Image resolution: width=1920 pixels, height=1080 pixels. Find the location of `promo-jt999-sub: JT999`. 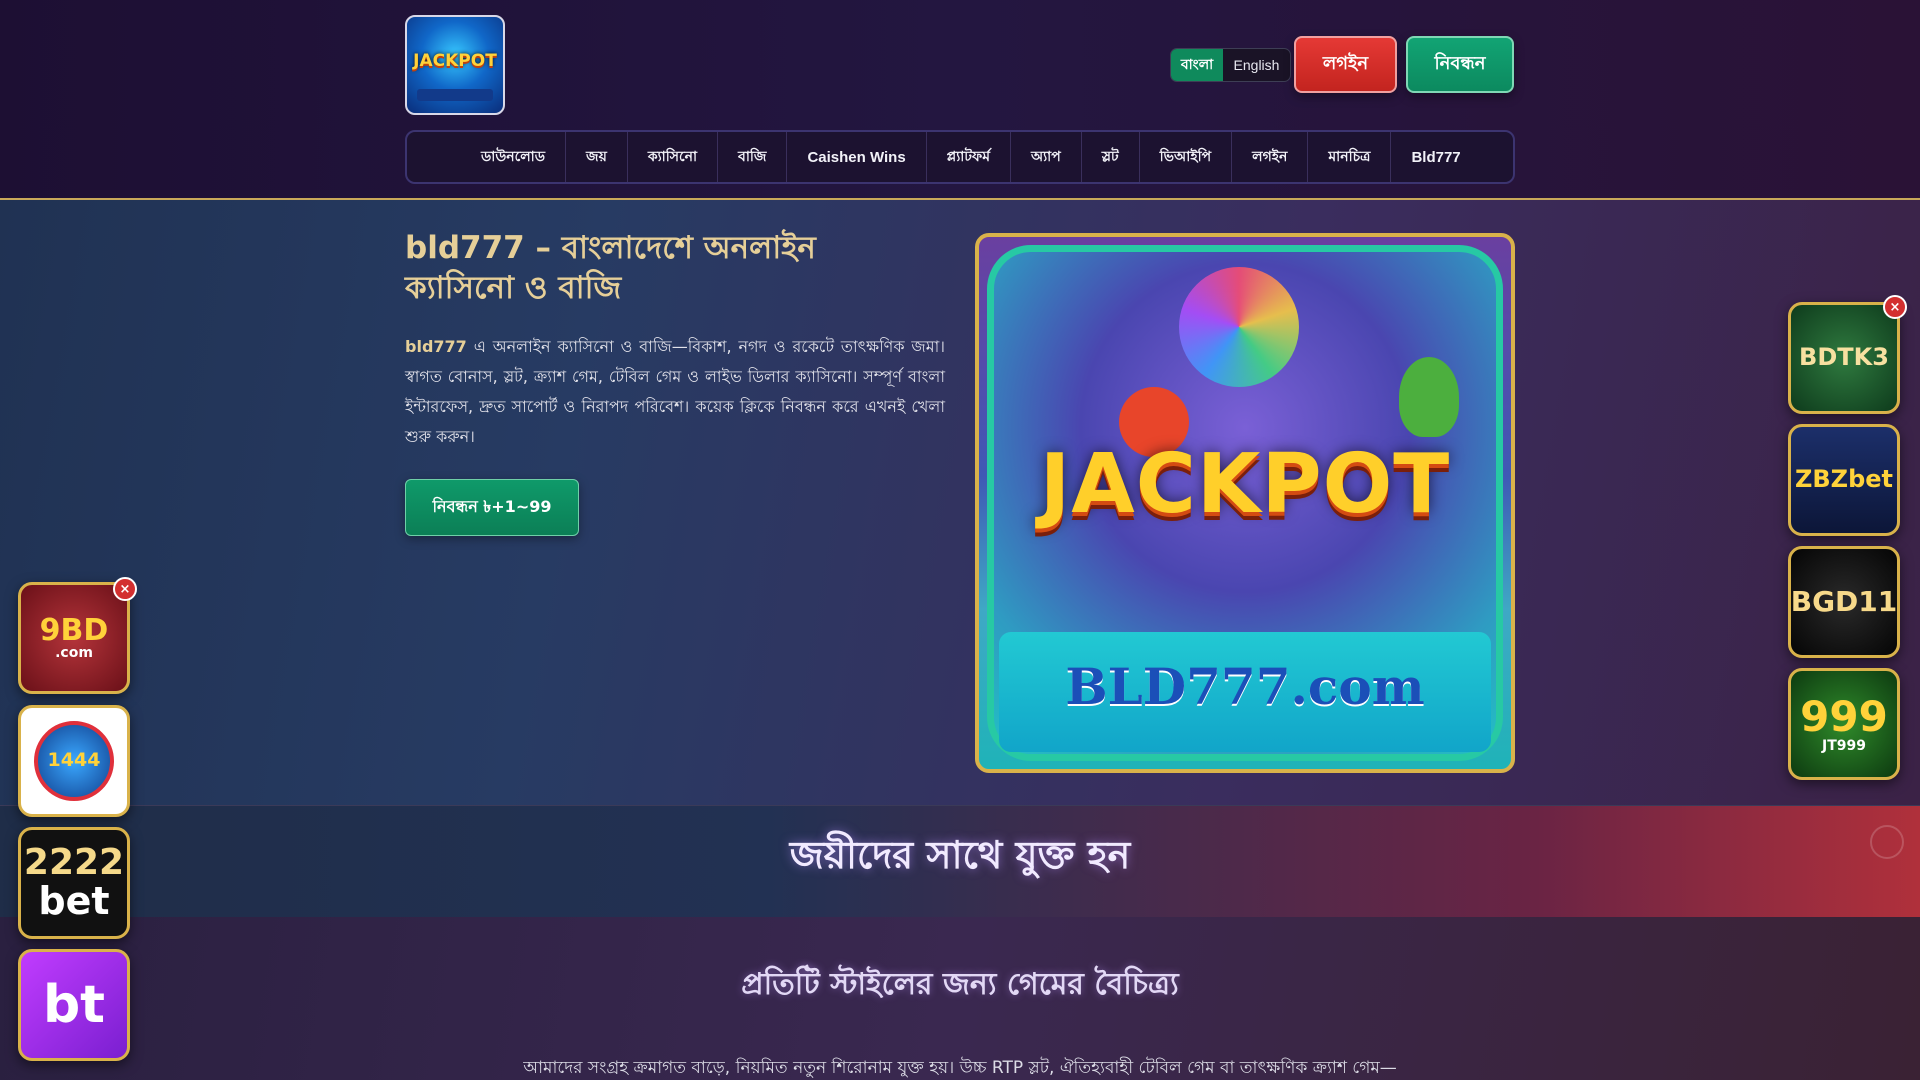

promo-jt999-sub: JT999 is located at coordinates (1844, 745).